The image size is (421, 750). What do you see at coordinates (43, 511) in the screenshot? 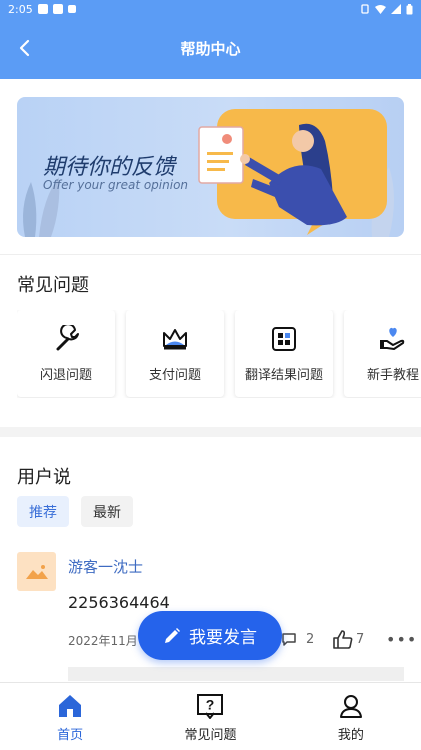
I see `tab-recommended: 推荐` at bounding box center [43, 511].